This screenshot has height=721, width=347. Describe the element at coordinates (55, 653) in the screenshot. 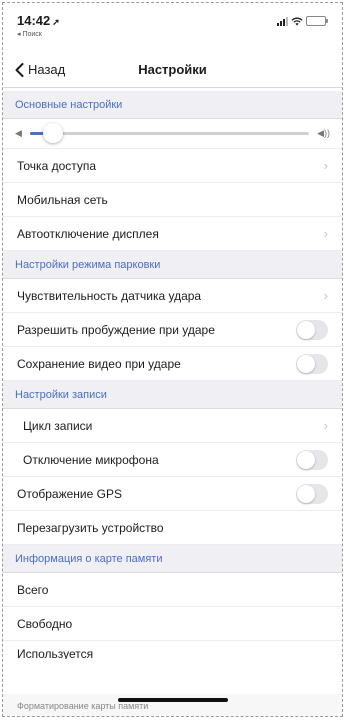

I see `row-label: Используется` at that location.